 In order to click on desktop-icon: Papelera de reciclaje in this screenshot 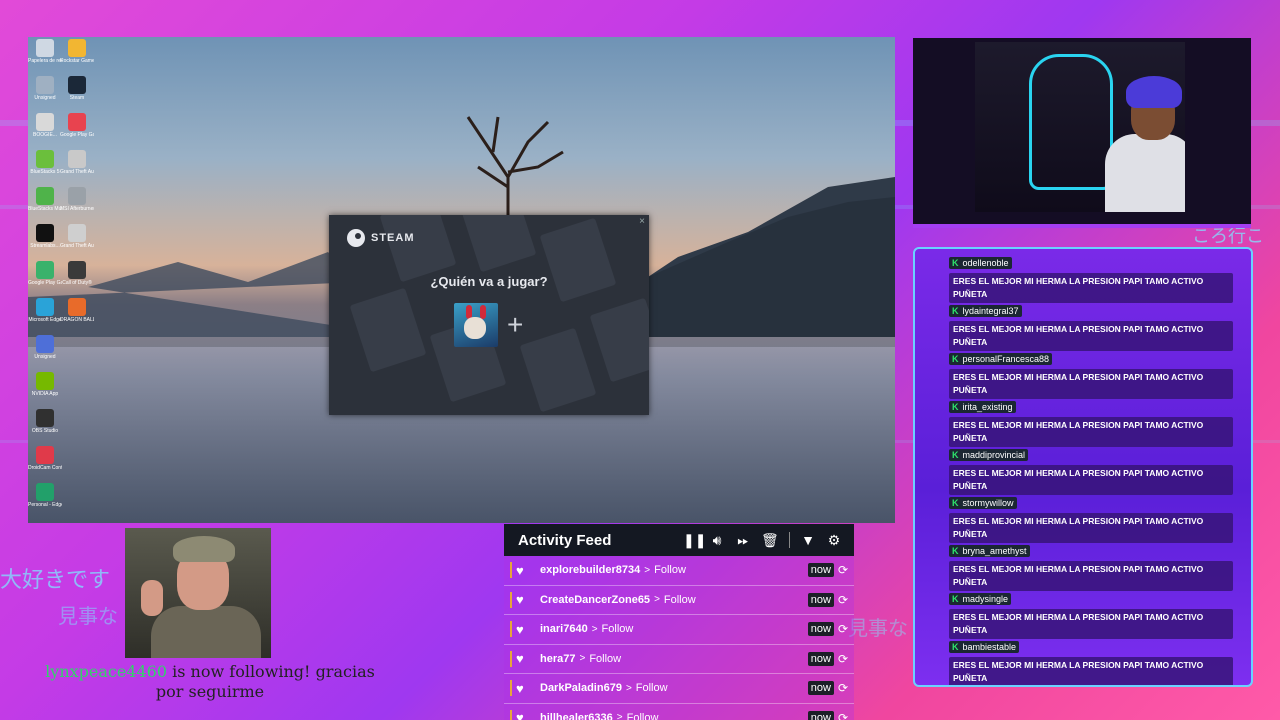, I will do `click(45, 51)`.